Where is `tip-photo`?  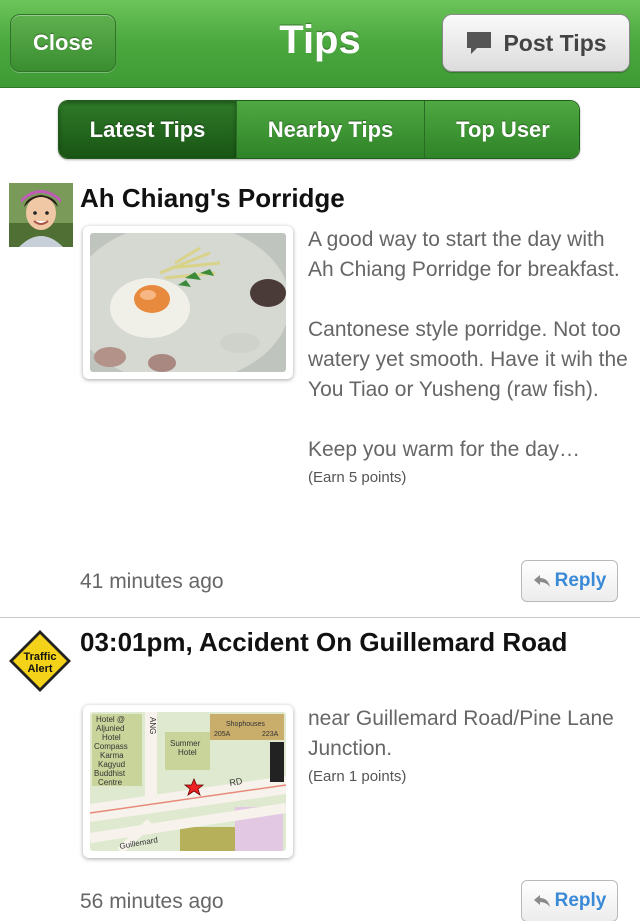 tip-photo is located at coordinates (188, 302).